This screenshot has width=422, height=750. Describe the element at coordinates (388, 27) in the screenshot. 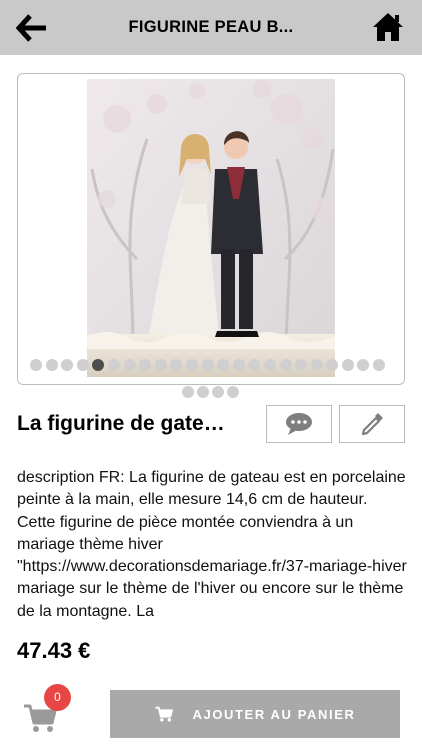

I see `home-icon` at that location.